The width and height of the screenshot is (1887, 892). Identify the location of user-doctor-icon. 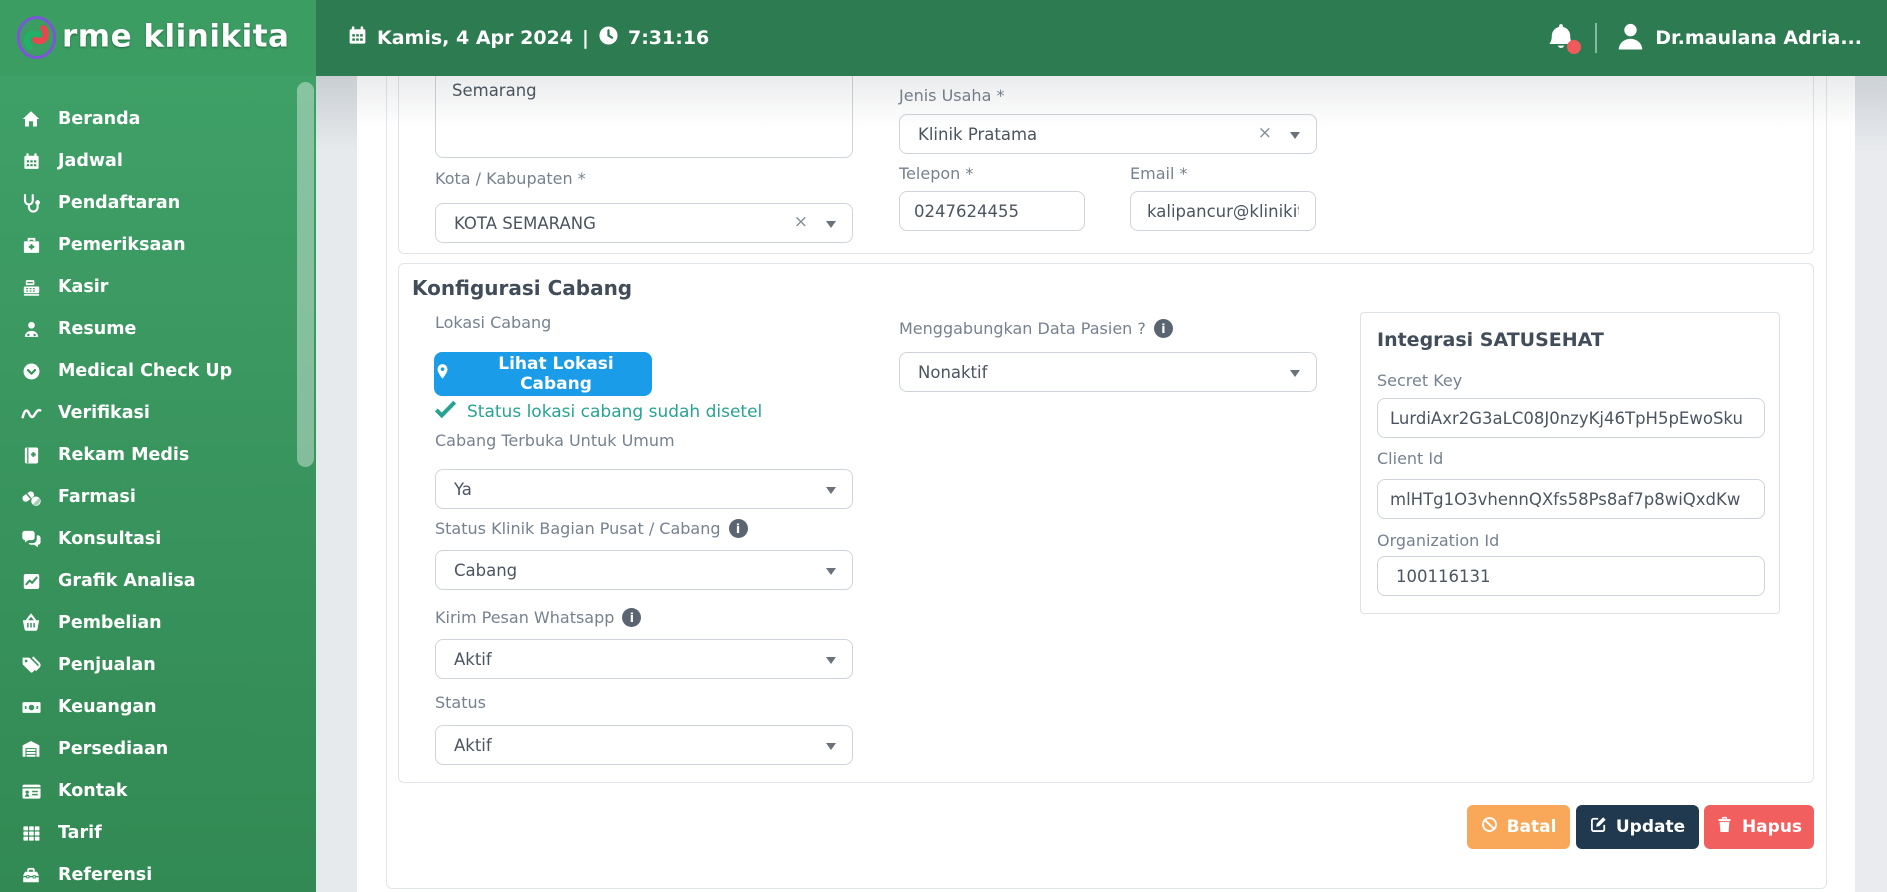
(31, 329).